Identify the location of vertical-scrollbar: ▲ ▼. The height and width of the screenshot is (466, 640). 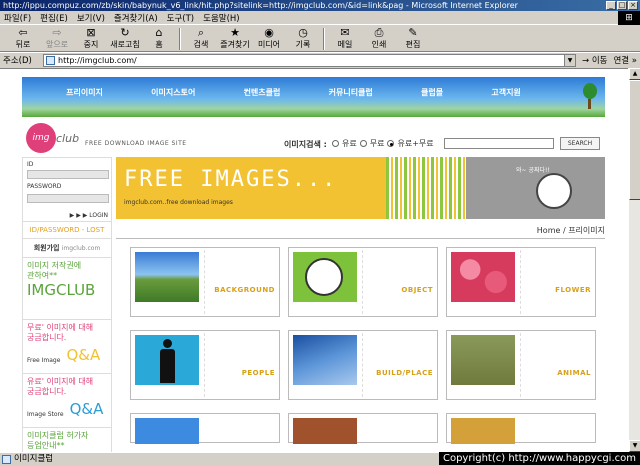
(634, 260).